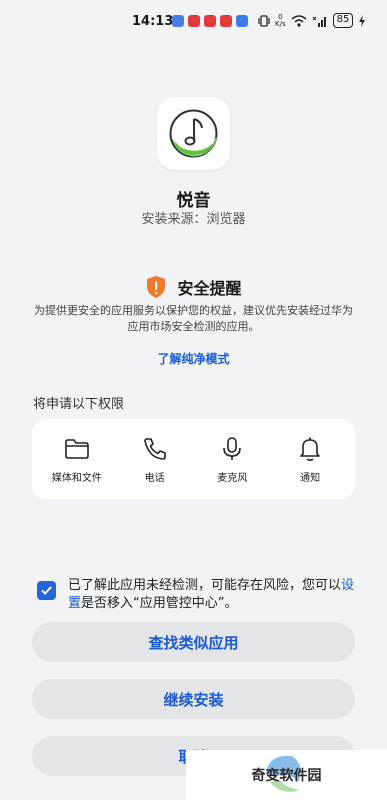 The height and width of the screenshot is (800, 387). What do you see at coordinates (193, 642) in the screenshot?
I see `find-similar-apps-button: 查找类似应用` at bounding box center [193, 642].